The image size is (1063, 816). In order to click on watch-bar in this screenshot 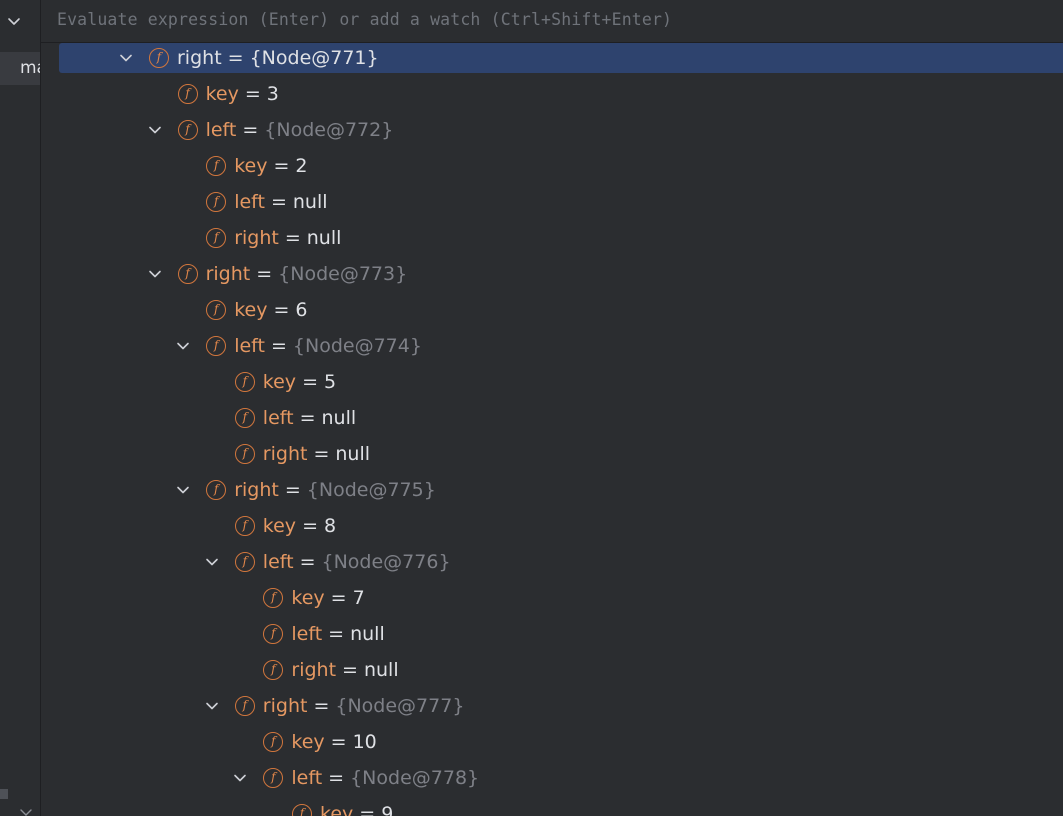, I will do `click(552, 21)`.